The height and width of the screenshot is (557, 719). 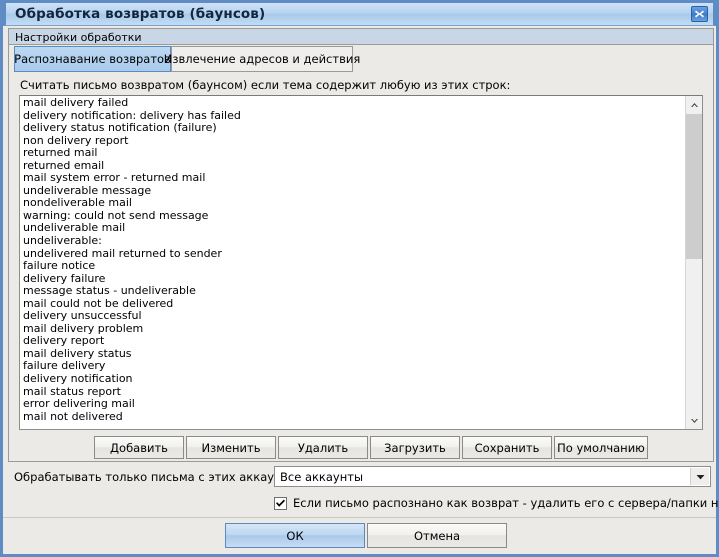 I want to click on list-item: failure notice, so click(x=353, y=266).